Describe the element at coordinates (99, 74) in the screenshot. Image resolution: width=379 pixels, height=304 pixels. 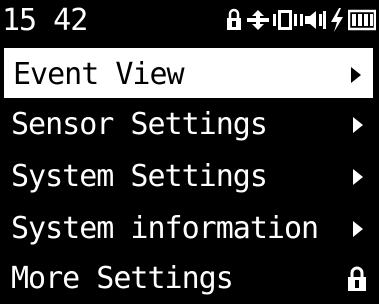
I see `menu-item-label: Event View` at that location.